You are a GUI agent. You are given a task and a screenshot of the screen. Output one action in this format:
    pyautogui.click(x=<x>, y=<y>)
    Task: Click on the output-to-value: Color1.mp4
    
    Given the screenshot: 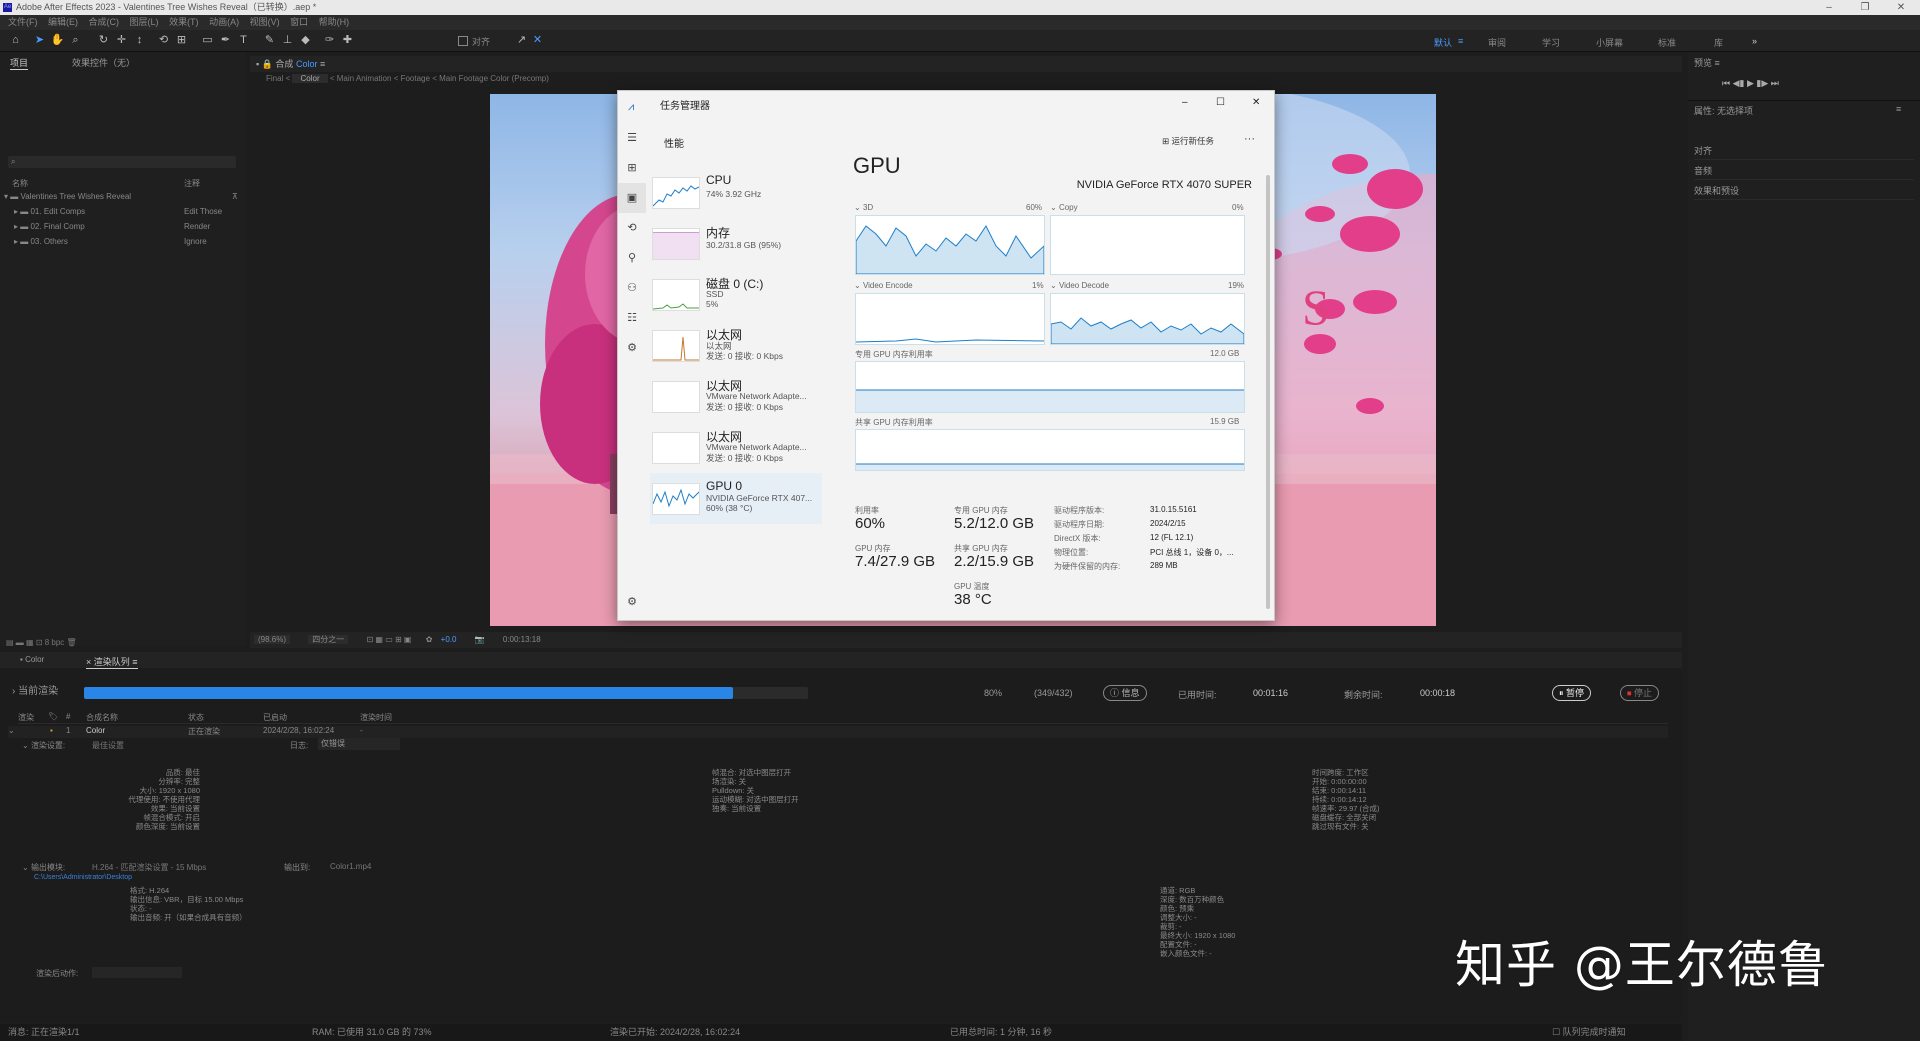 What is the action you would take?
    pyautogui.click(x=350, y=866)
    